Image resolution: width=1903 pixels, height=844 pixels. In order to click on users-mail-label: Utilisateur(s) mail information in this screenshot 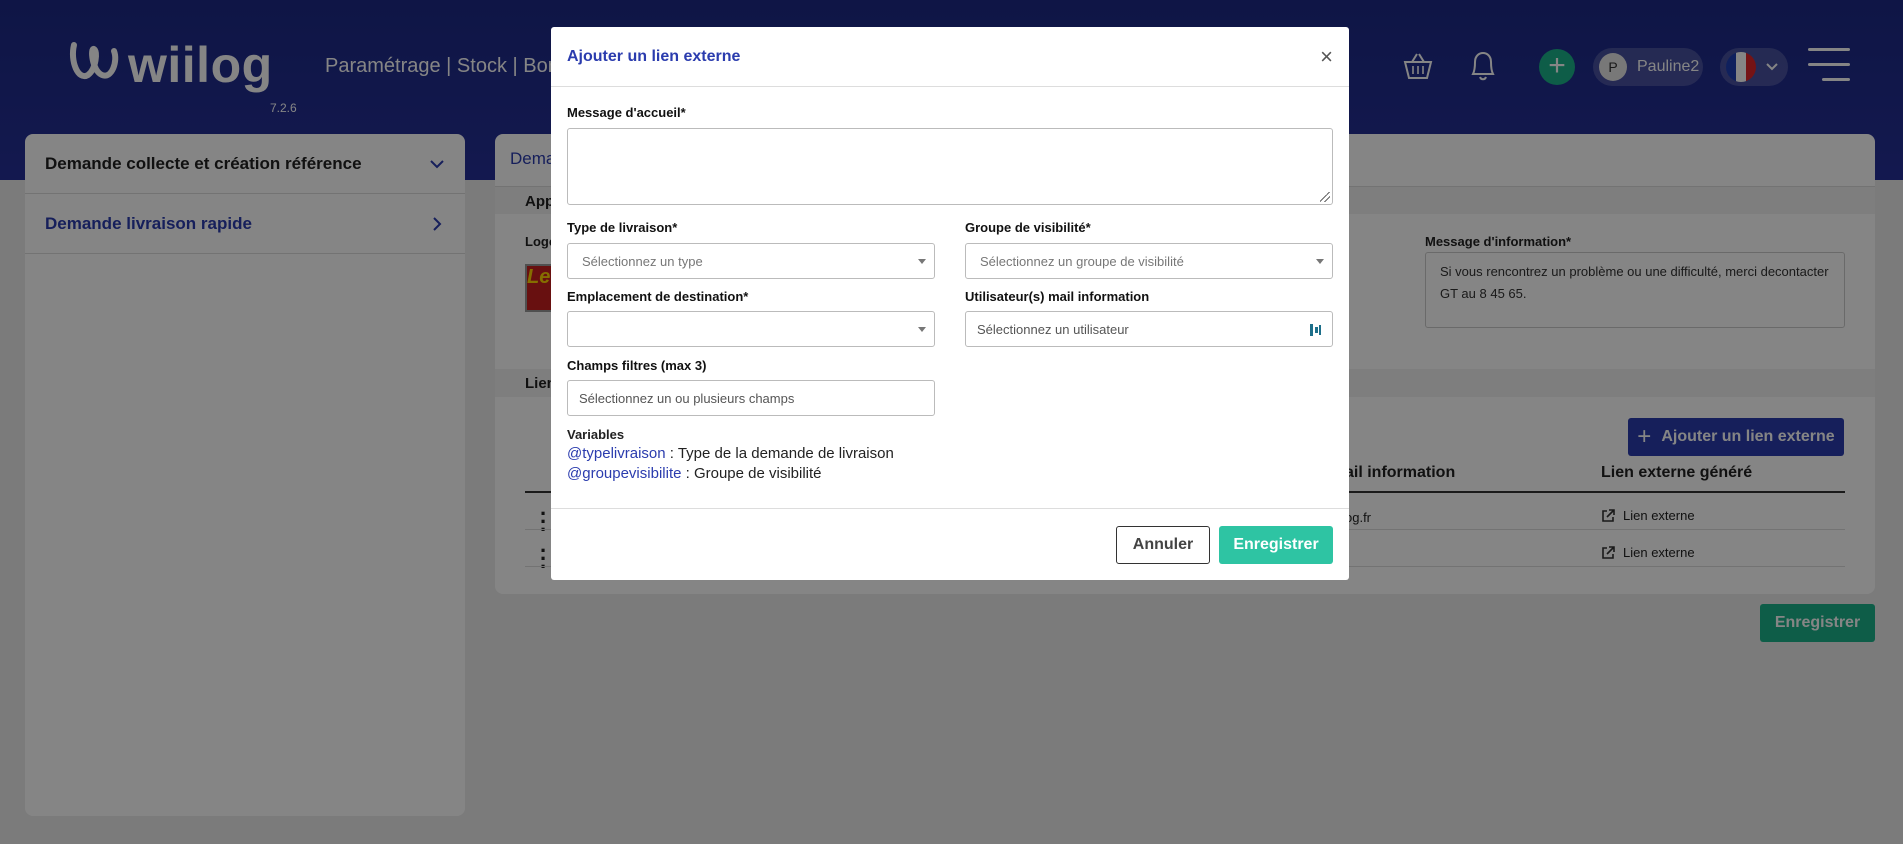, I will do `click(1057, 296)`.